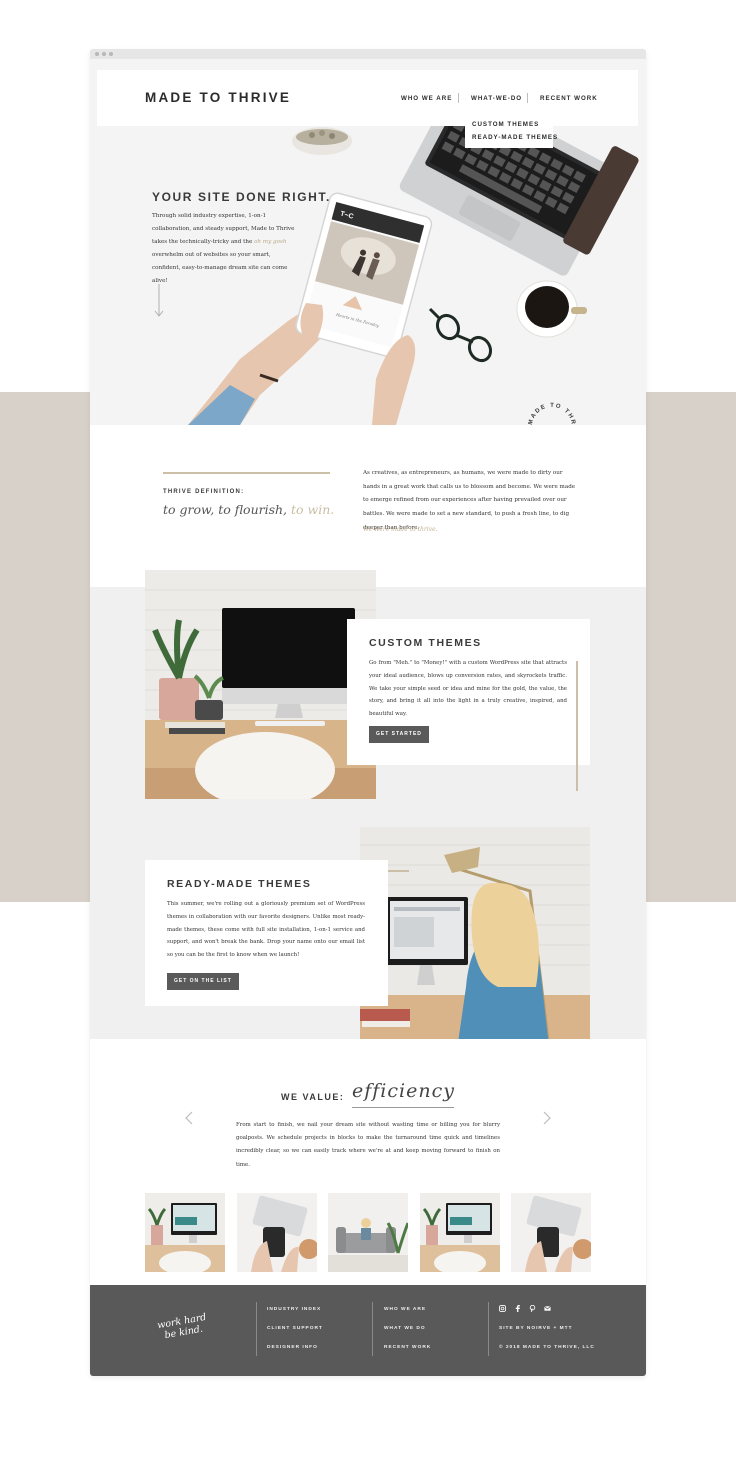 This screenshot has width=736, height=1458. Describe the element at coordinates (407, 1347) in the screenshot. I see `footer-link-recent-work: RECENT WORK` at that location.